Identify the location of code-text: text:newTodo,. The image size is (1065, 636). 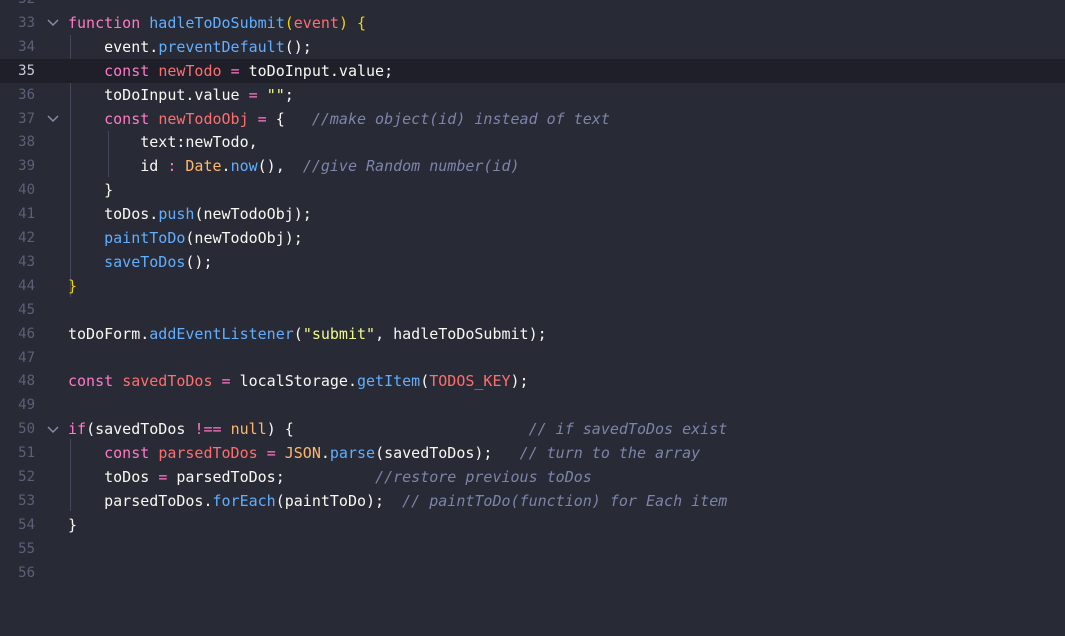
(162, 142).